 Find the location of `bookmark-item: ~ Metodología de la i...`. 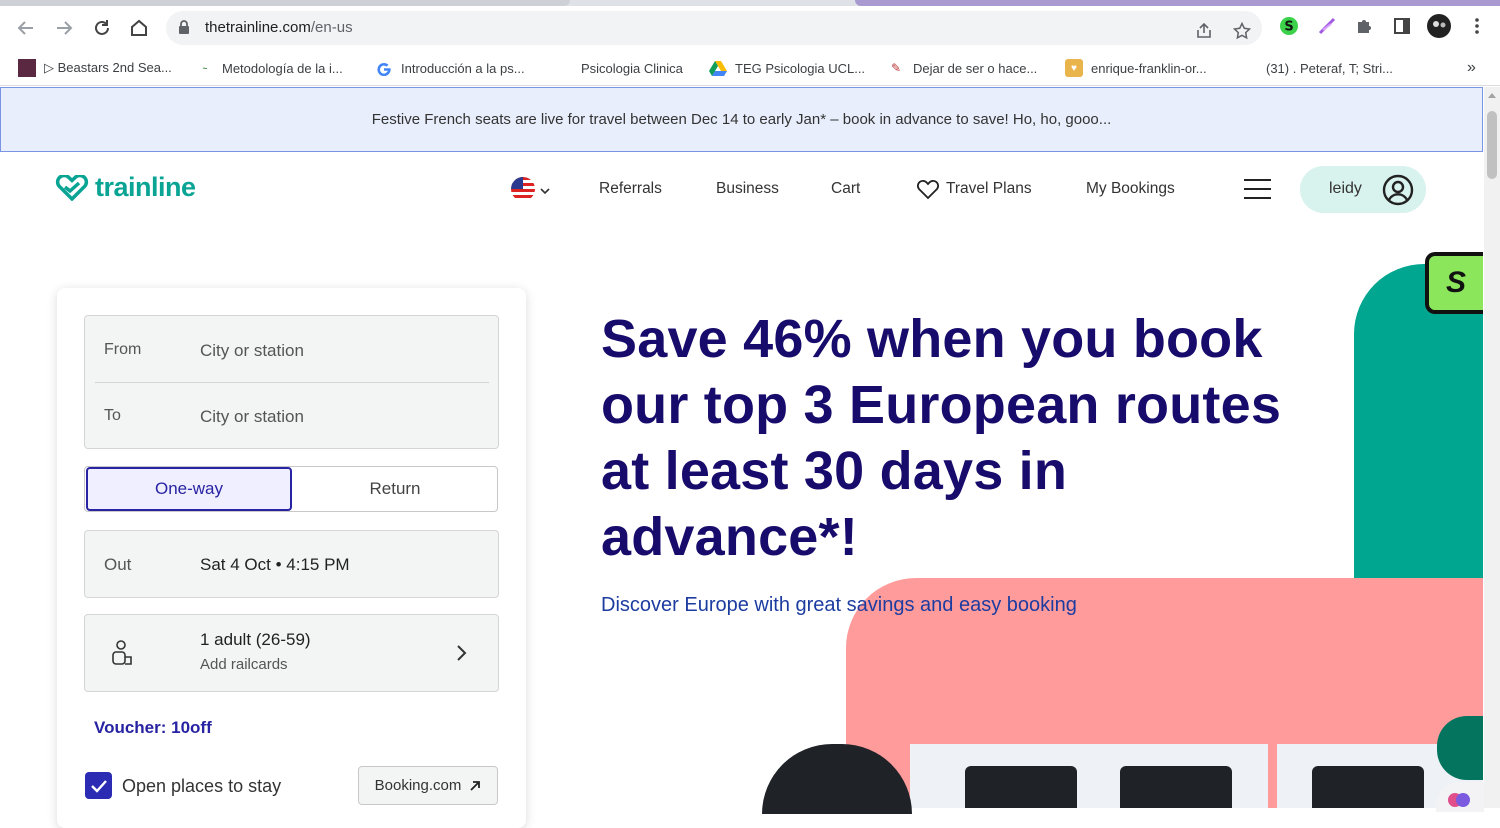

bookmark-item: ~ Metodología de la i... is located at coordinates (269, 68).